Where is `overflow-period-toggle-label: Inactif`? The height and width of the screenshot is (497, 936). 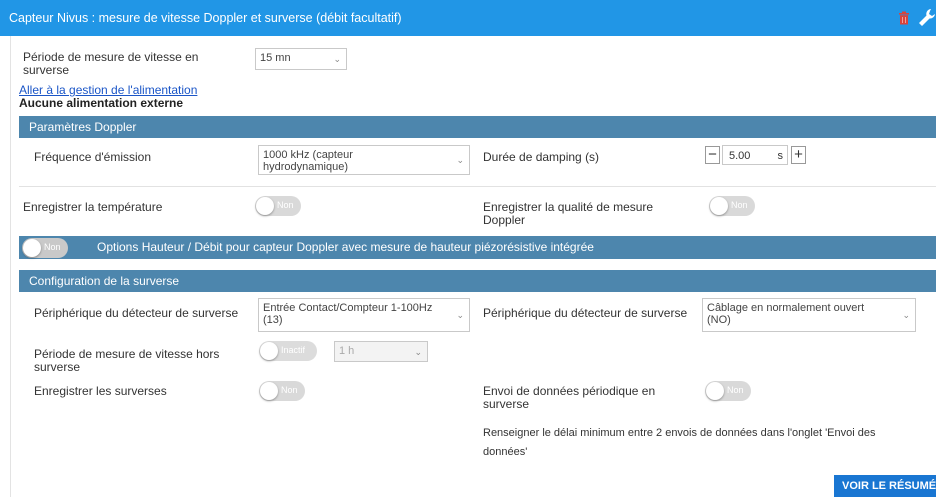 overflow-period-toggle-label: Inactif is located at coordinates (293, 350).